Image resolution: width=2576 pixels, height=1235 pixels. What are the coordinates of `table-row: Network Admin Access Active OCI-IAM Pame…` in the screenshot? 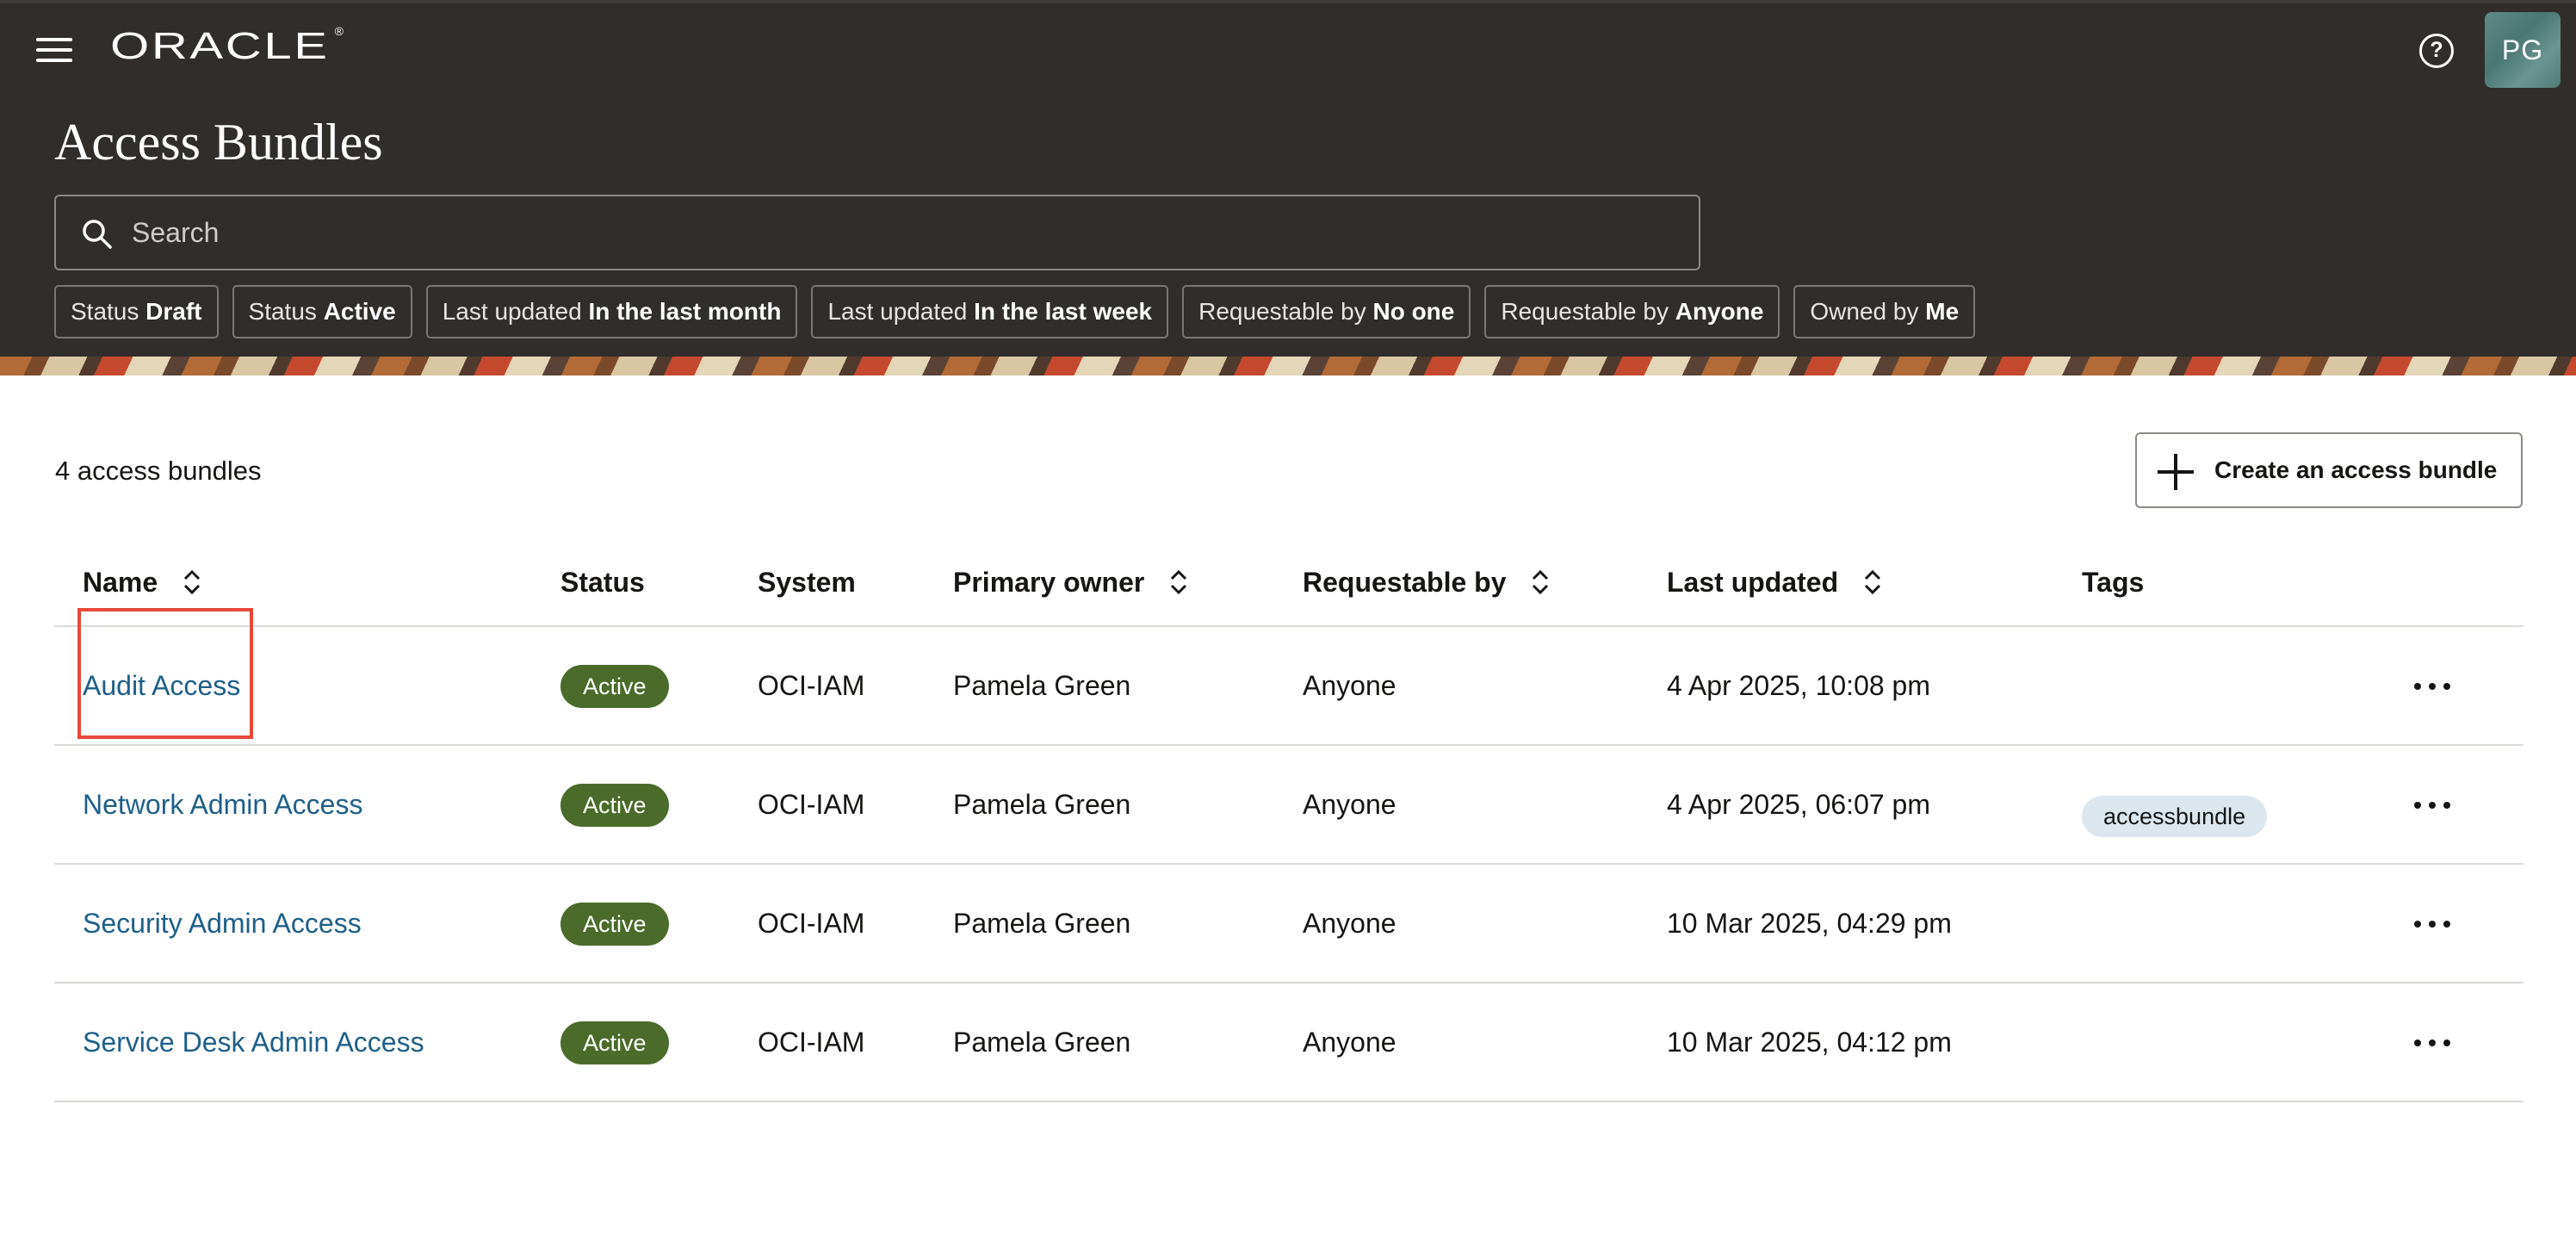 It's located at (1289, 805).